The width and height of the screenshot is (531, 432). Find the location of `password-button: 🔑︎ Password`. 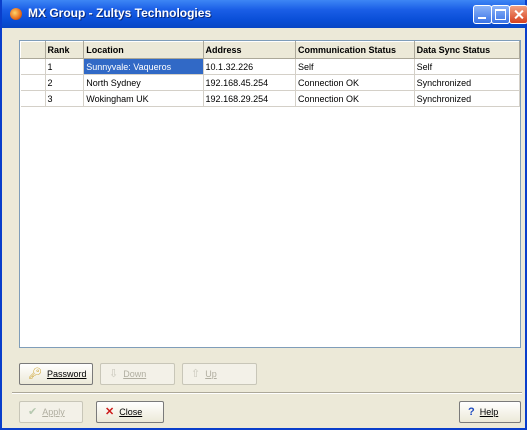

password-button: 🔑︎ Password is located at coordinates (56, 374).